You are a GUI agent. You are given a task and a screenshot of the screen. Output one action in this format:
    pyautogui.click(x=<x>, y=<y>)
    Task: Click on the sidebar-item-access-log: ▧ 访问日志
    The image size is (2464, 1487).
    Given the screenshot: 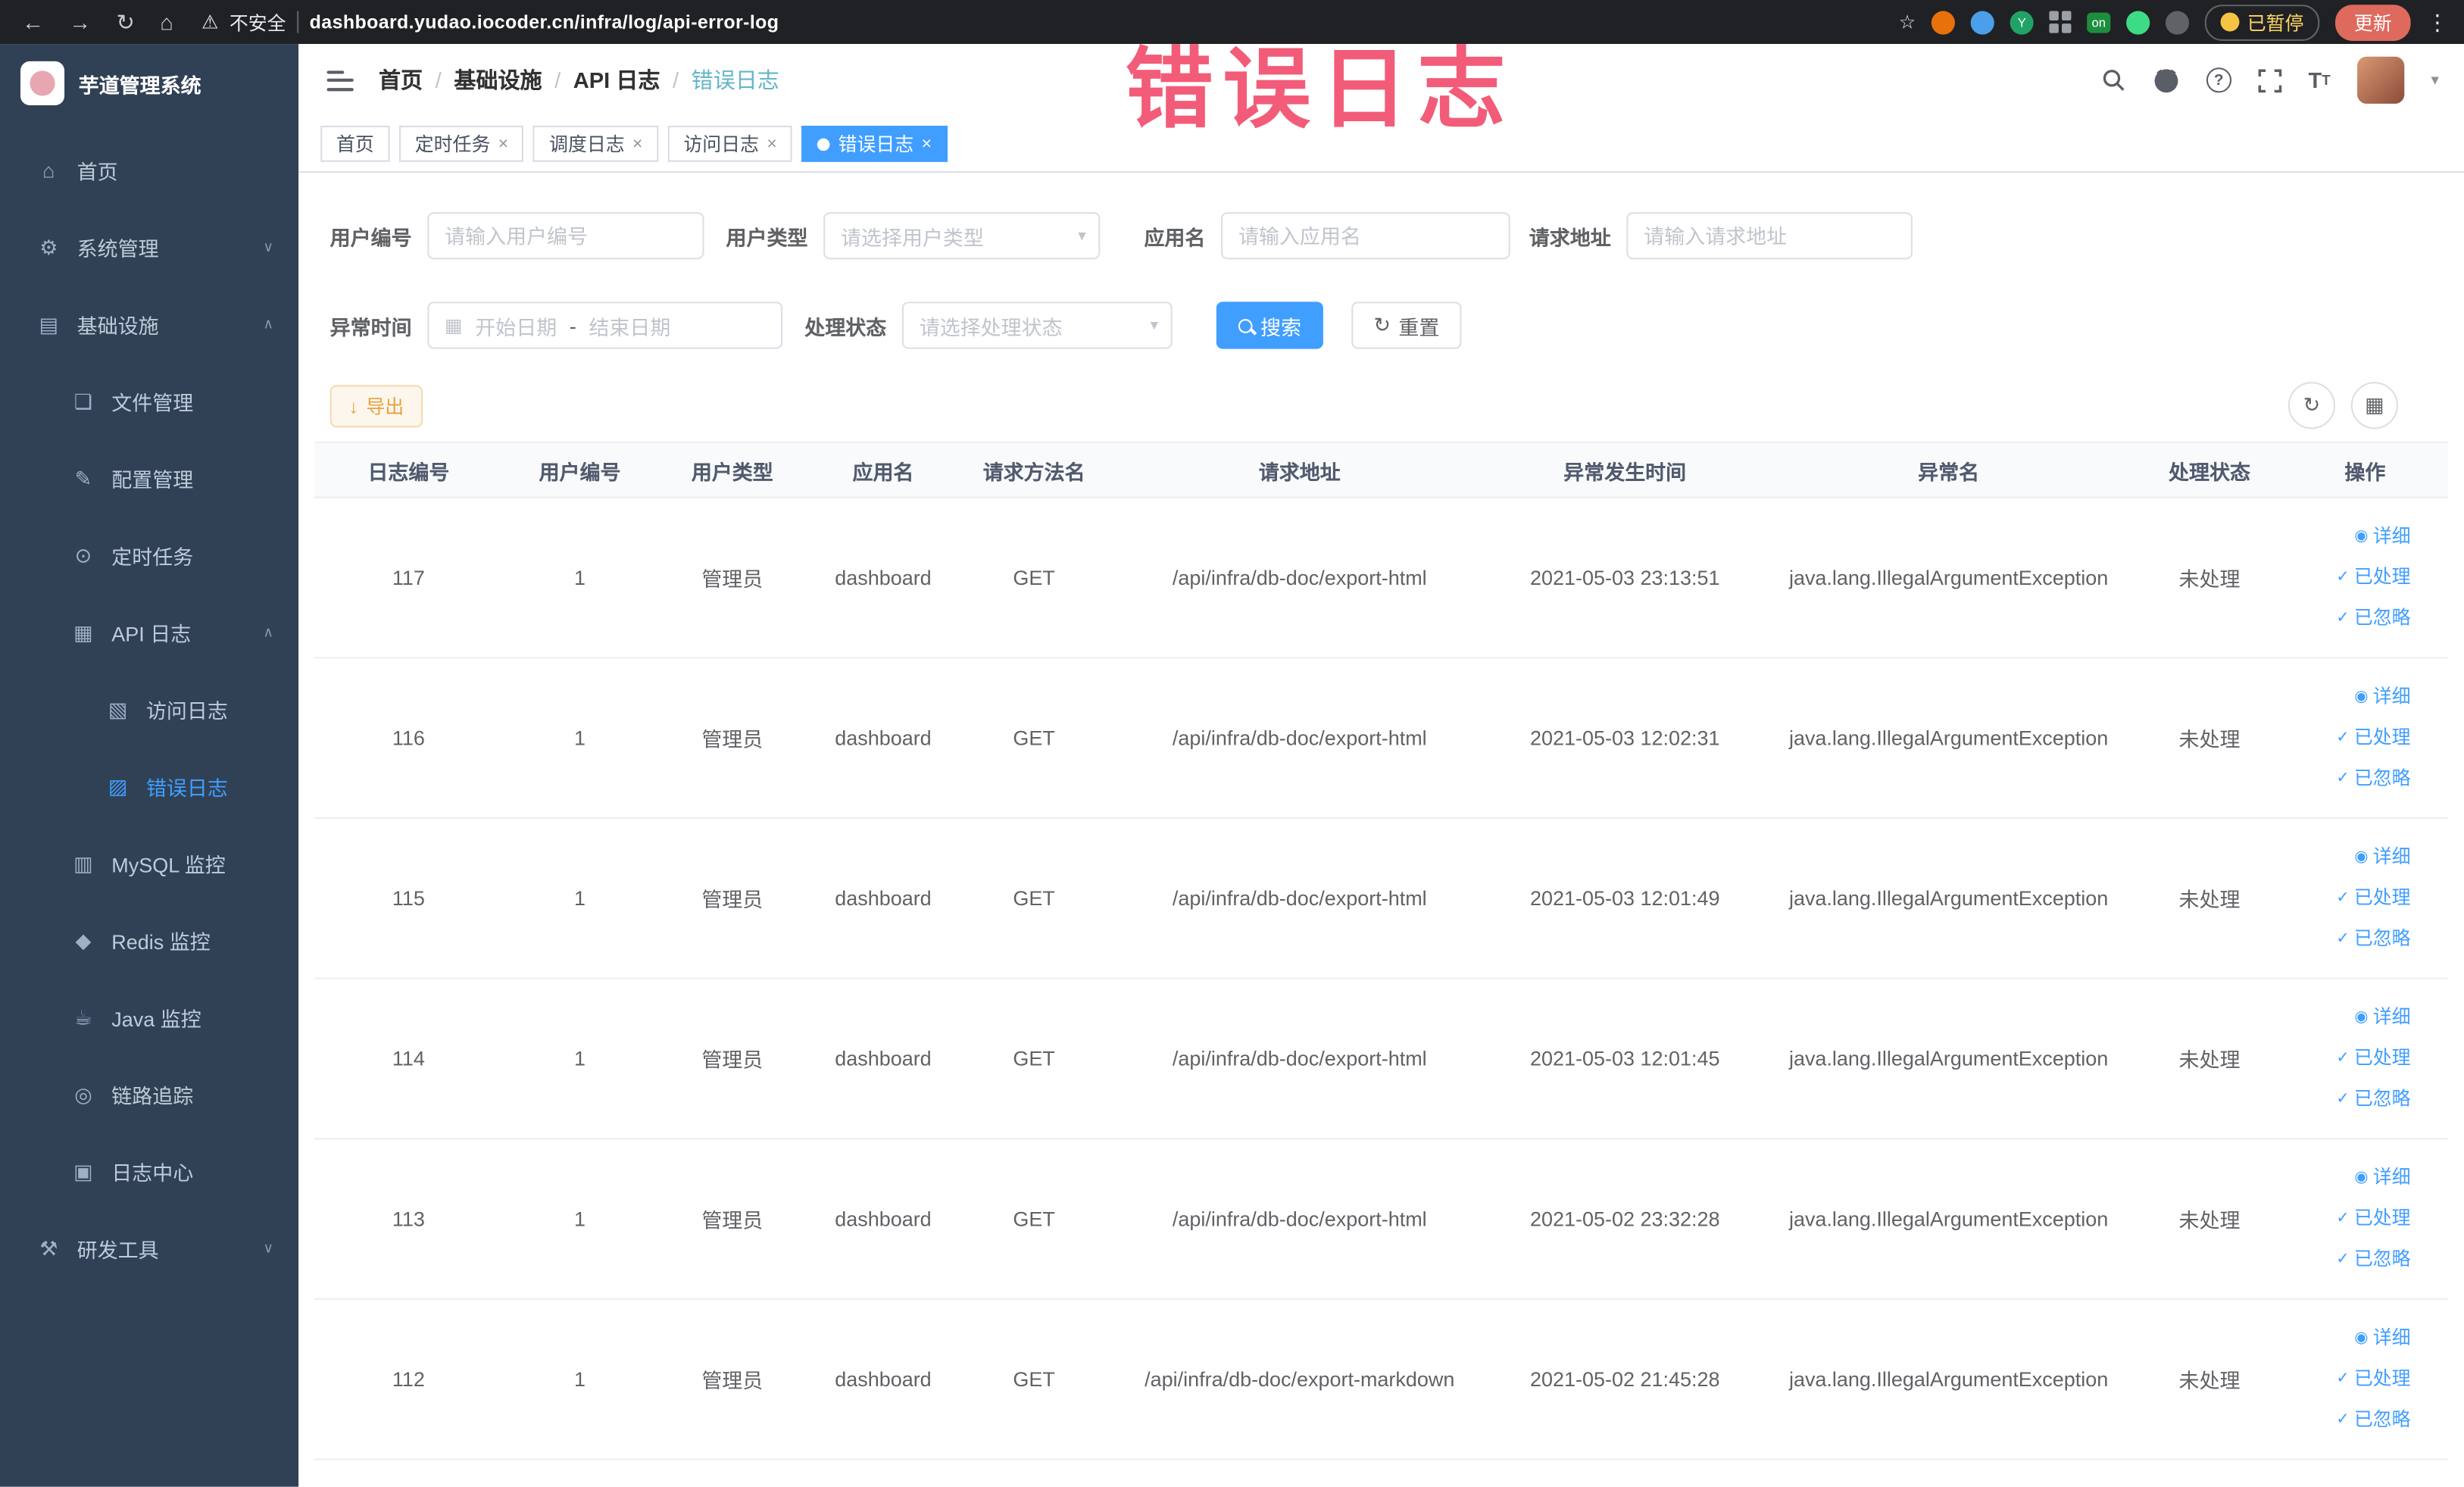 What is the action you would take?
    pyautogui.click(x=149, y=709)
    